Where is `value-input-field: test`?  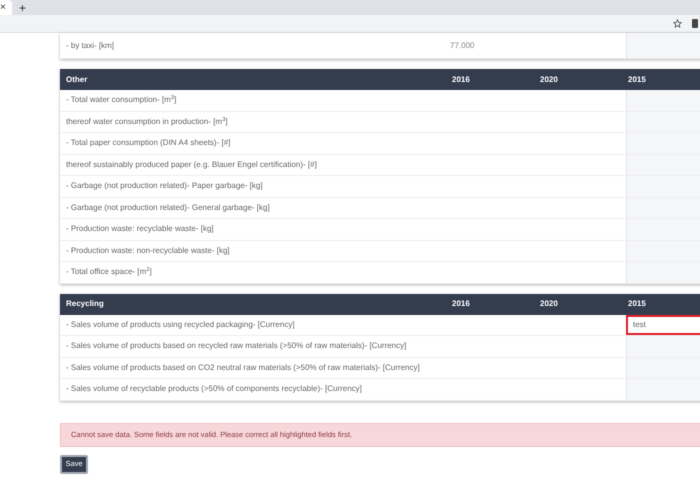 value-input-field: test is located at coordinates (663, 324).